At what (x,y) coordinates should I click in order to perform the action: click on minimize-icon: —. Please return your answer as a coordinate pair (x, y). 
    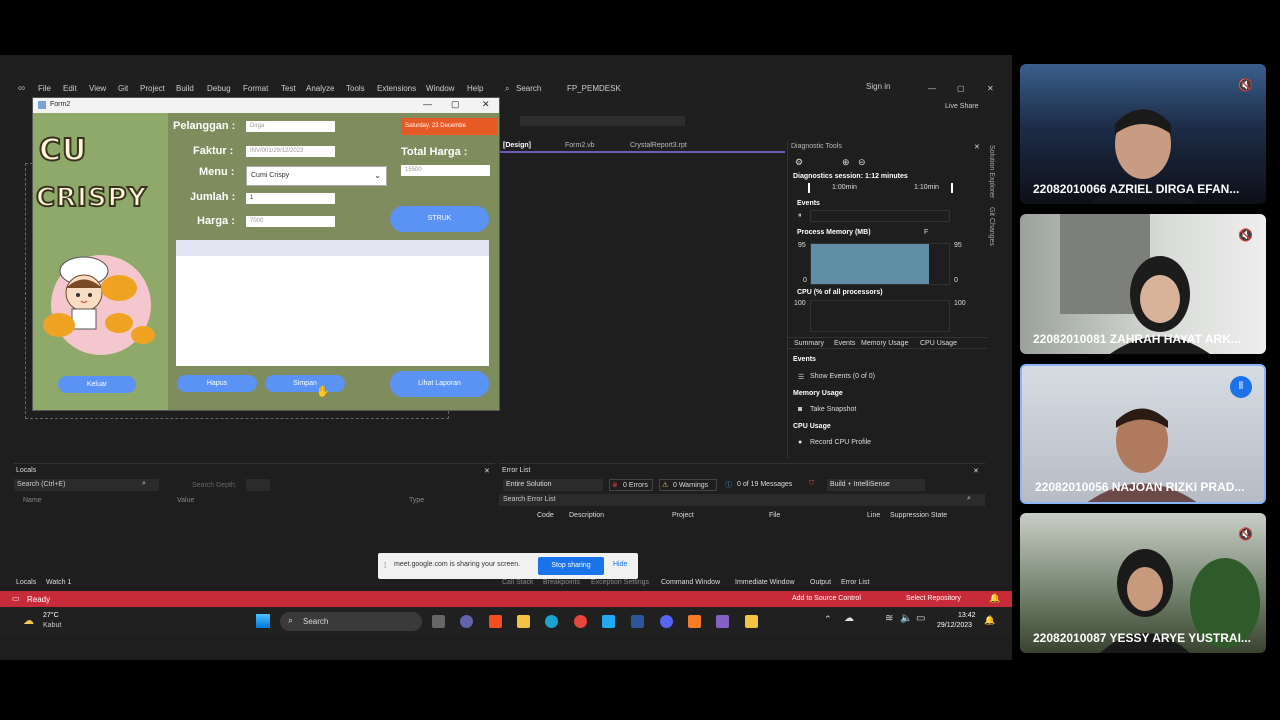
    Looking at the image, I should click on (932, 88).